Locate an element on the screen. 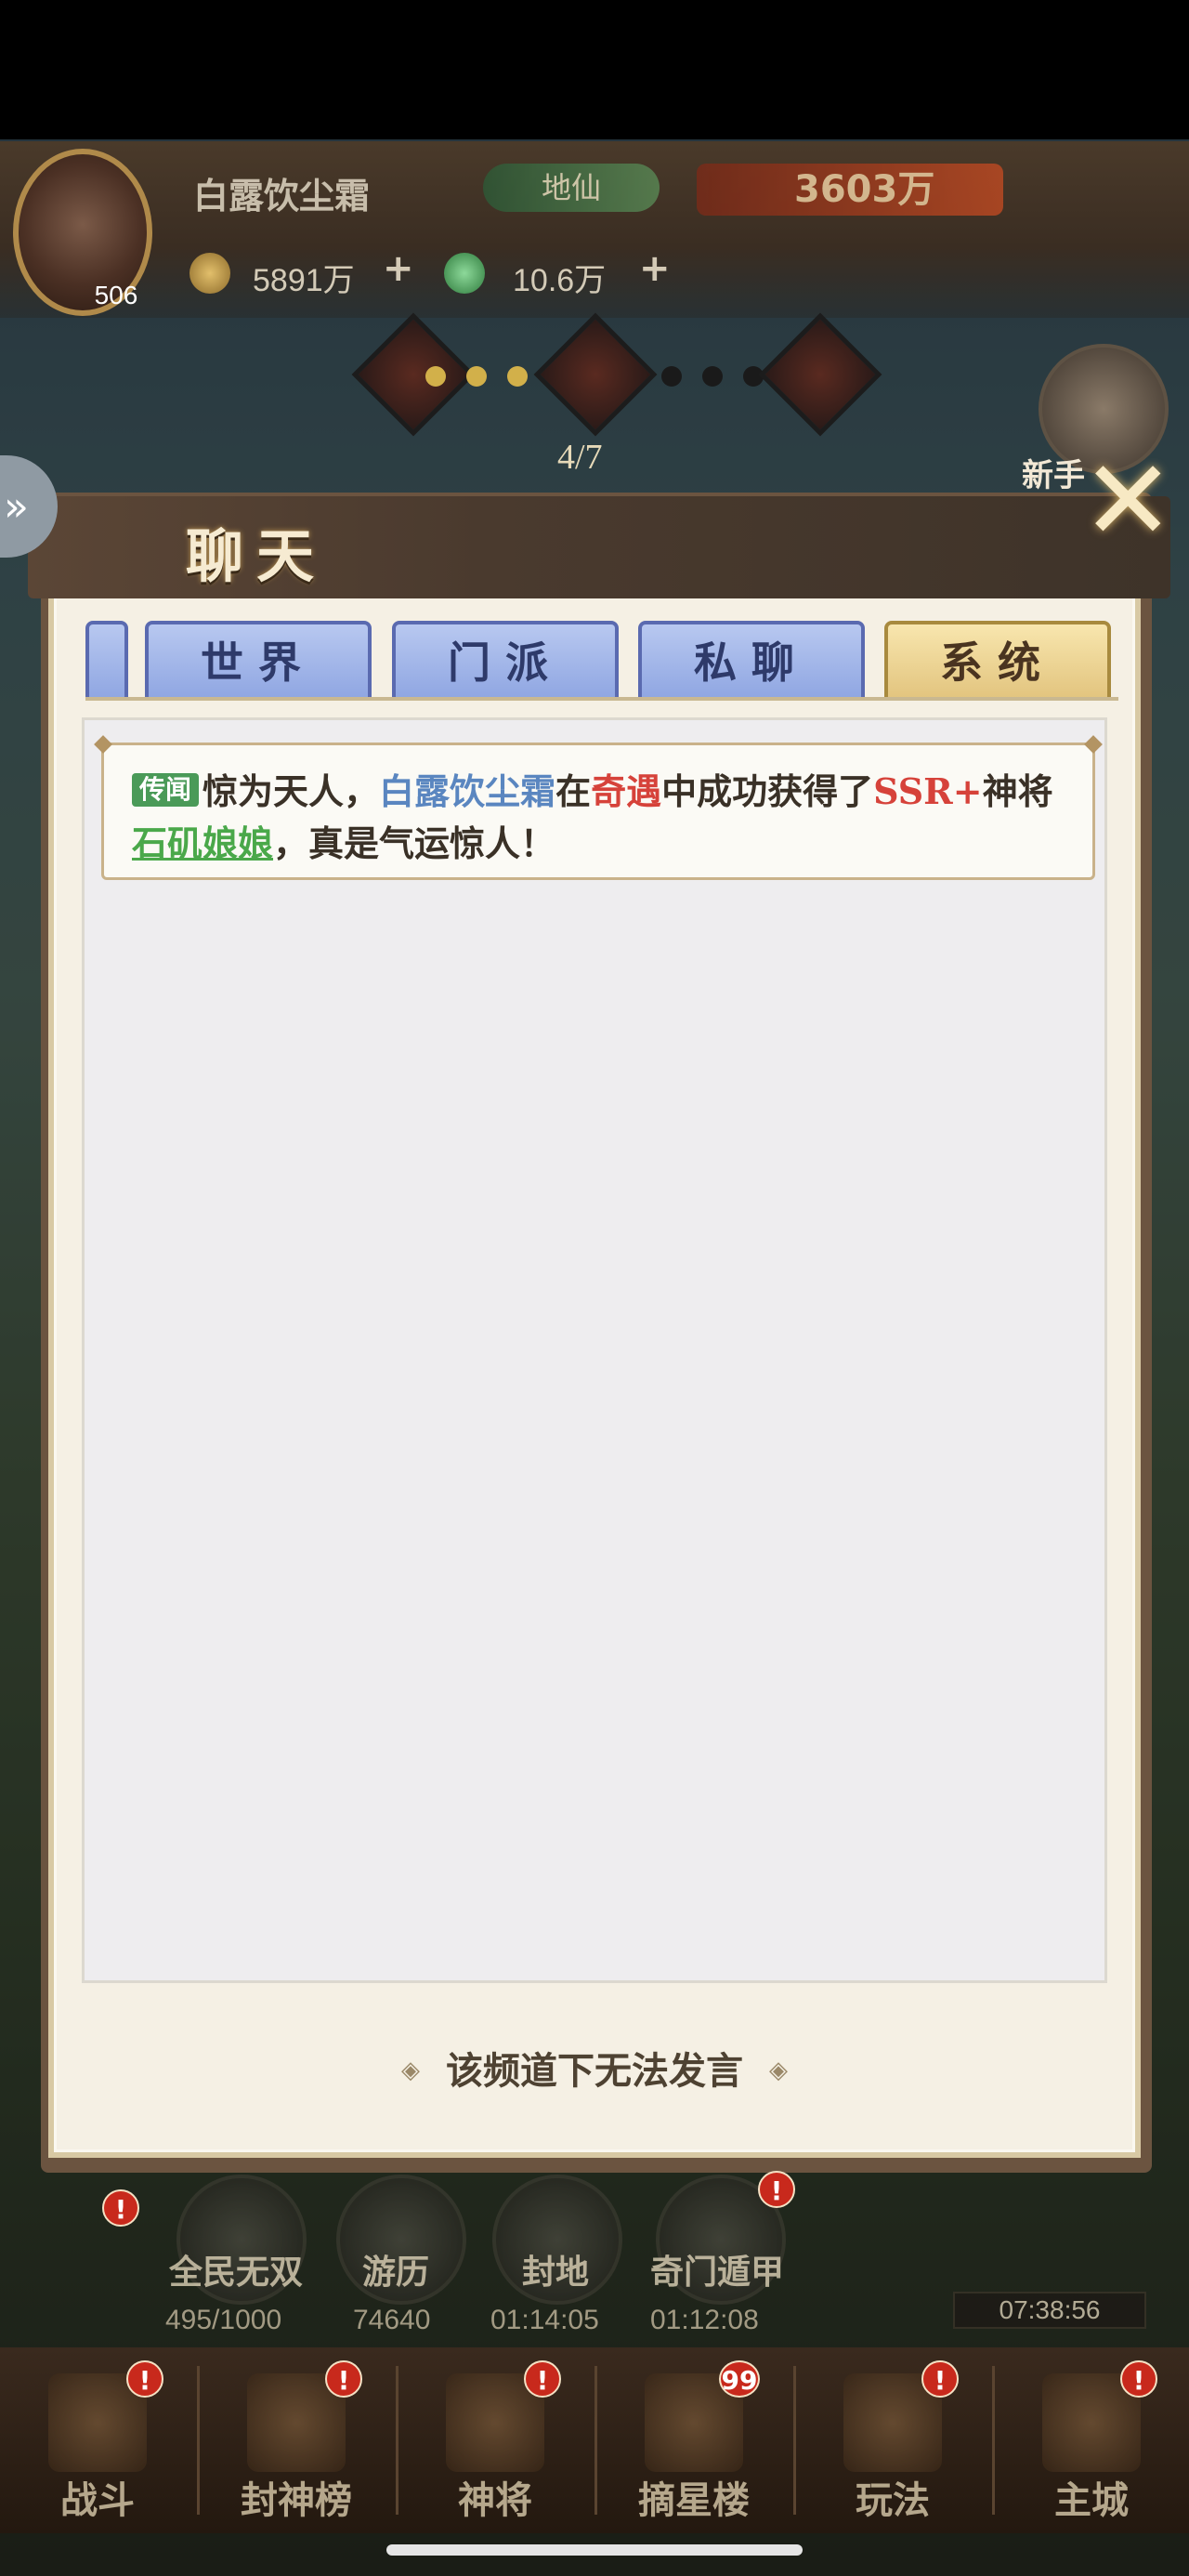  coin-icon is located at coordinates (209, 273).